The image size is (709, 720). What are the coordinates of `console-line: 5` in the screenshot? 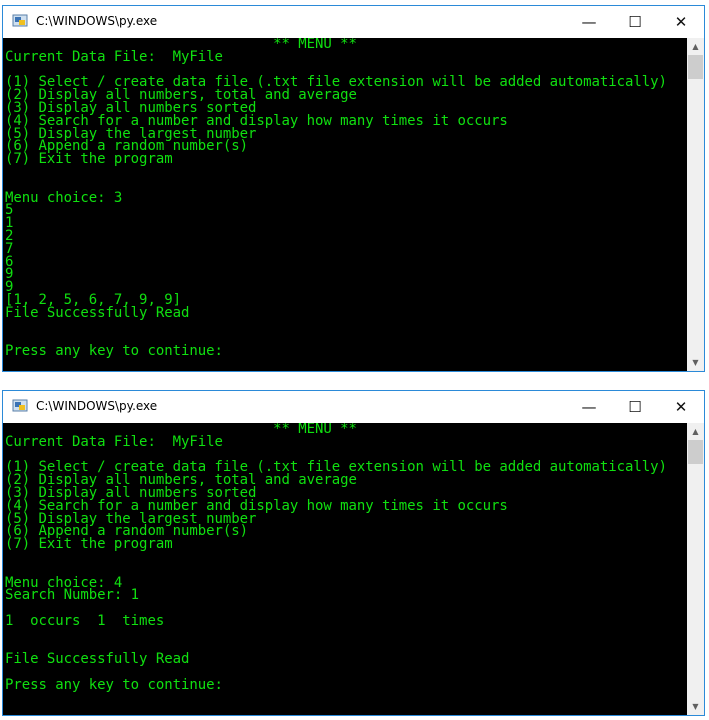 It's located at (9, 210).